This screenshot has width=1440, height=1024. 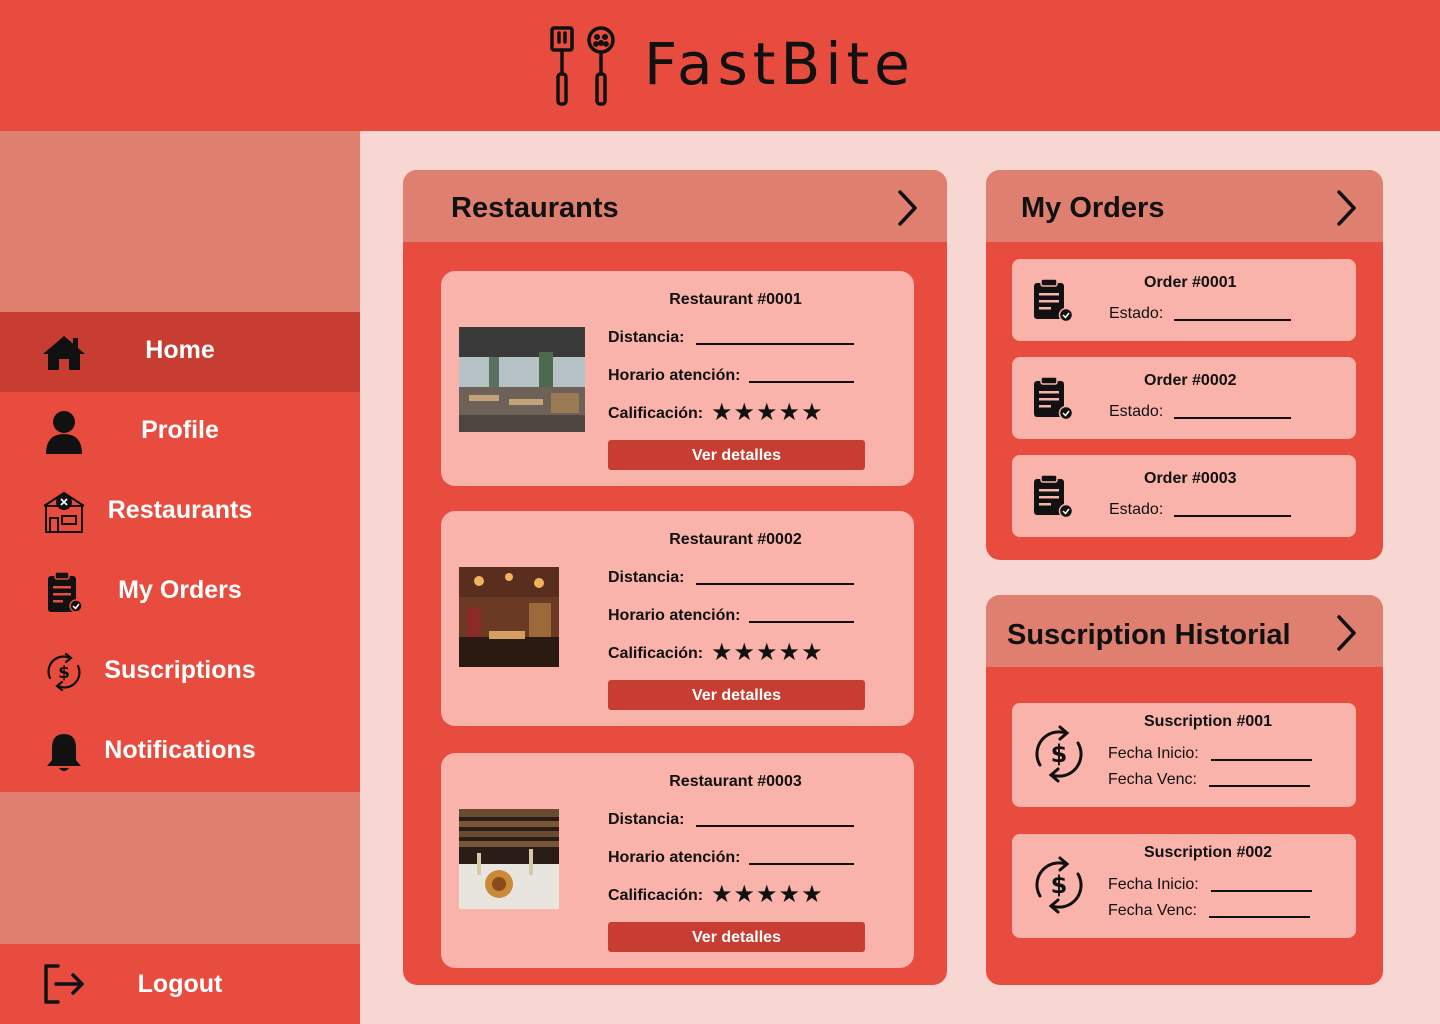 I want to click on order-name: Order #0002, so click(x=1190, y=380).